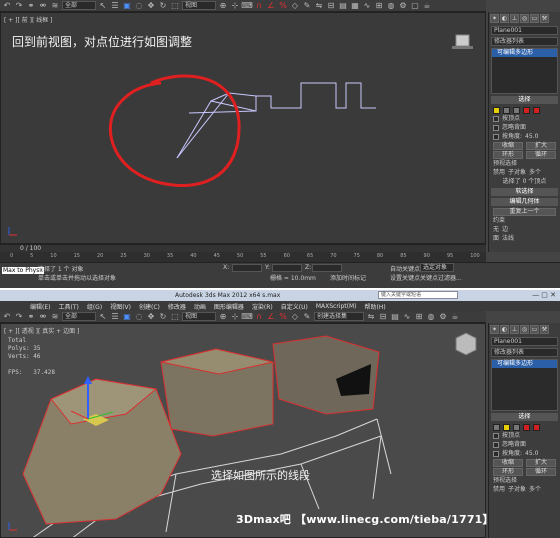  Describe the element at coordinates (336, 306) in the screenshot. I see `menu-item: MAXScript(M)` at that location.